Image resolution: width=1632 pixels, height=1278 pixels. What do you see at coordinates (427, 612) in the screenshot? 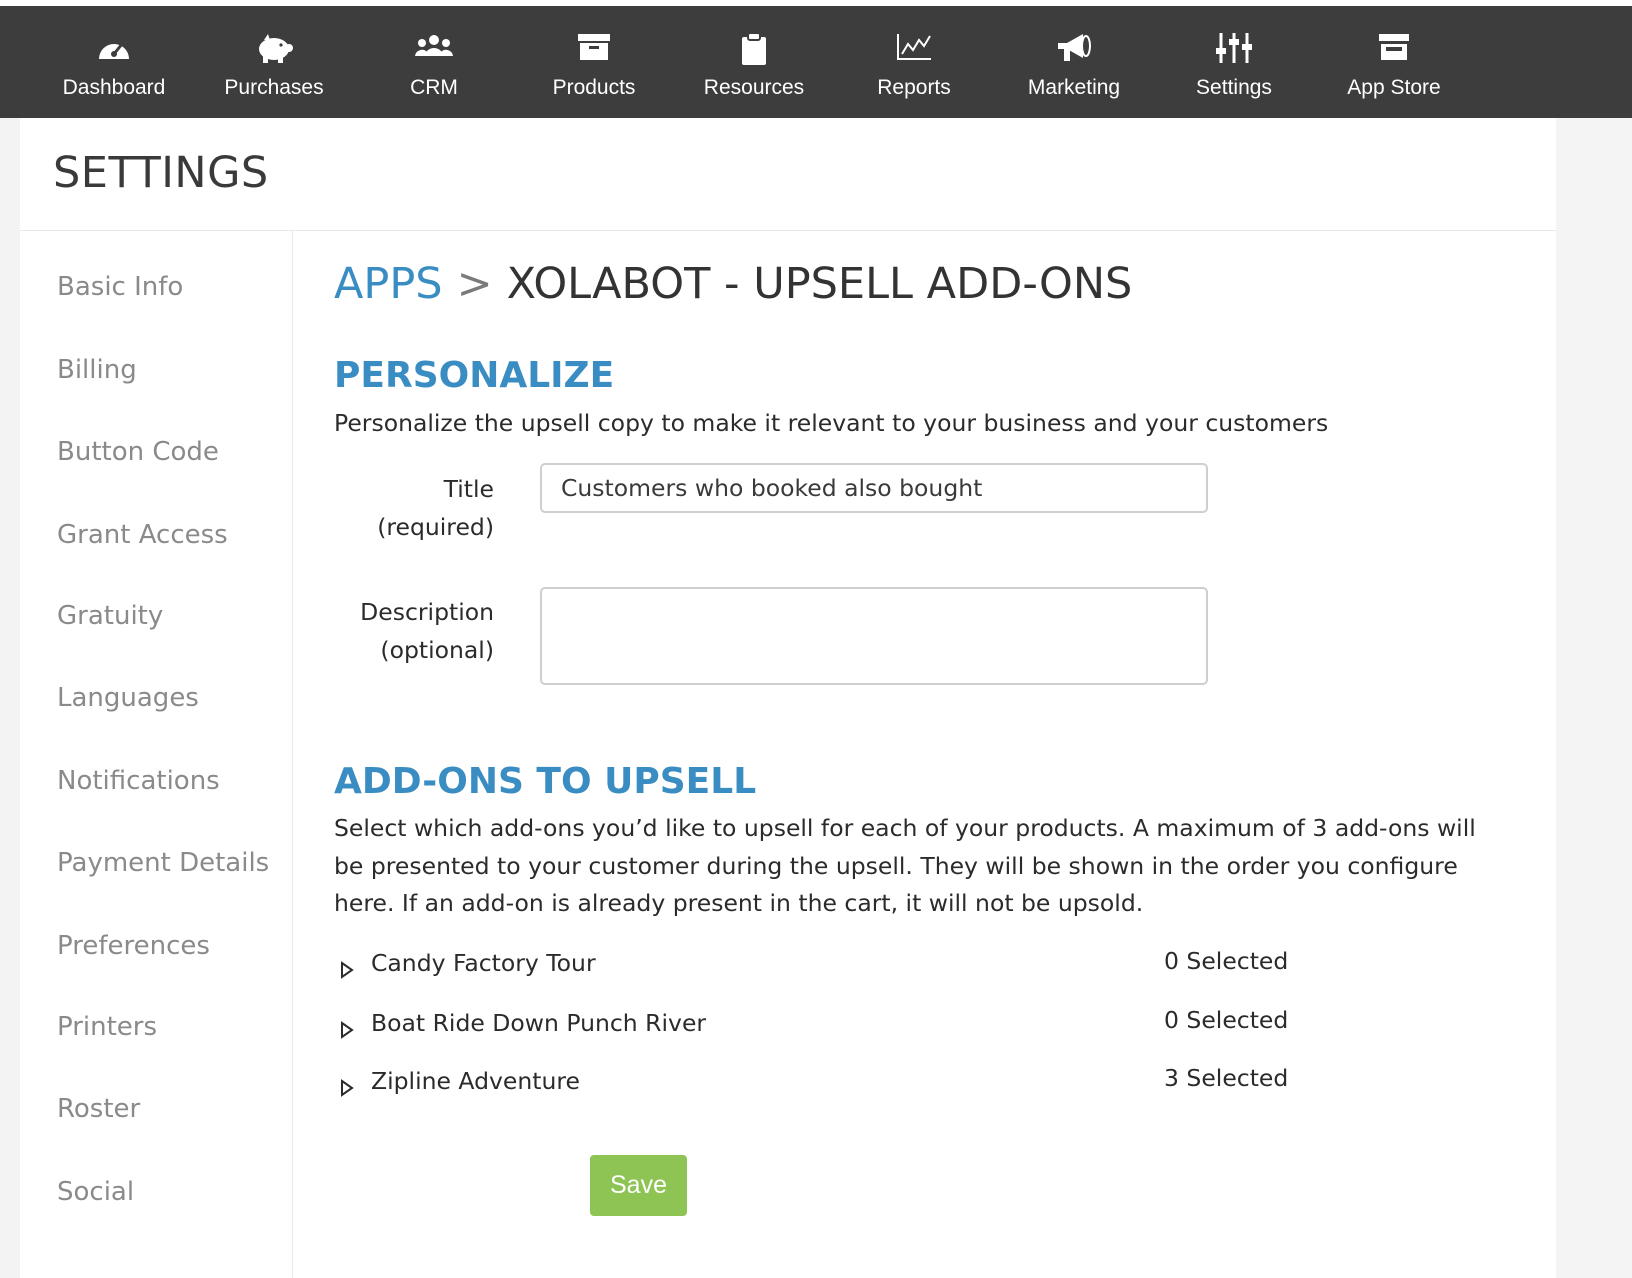
I see `description-label-text: Description` at bounding box center [427, 612].